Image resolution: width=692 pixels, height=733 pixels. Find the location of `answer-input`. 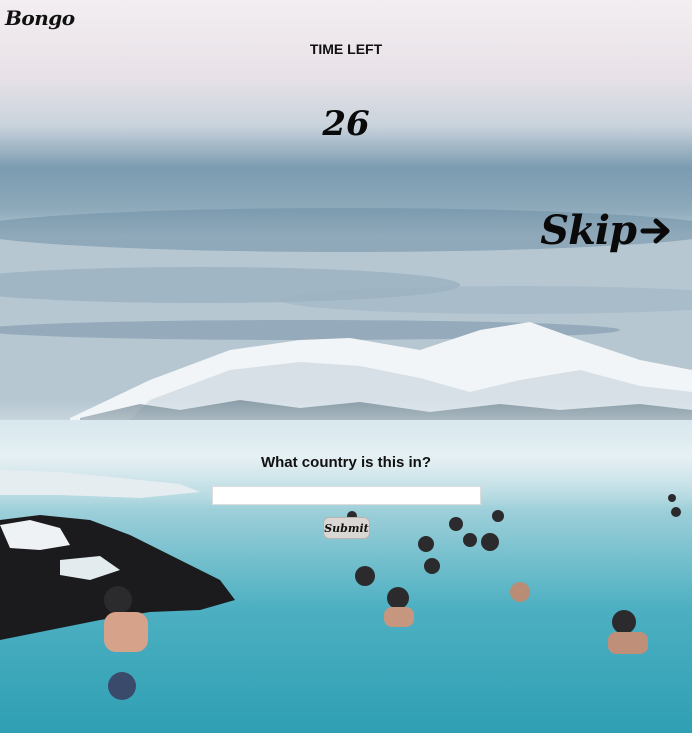

answer-input is located at coordinates (346, 495).